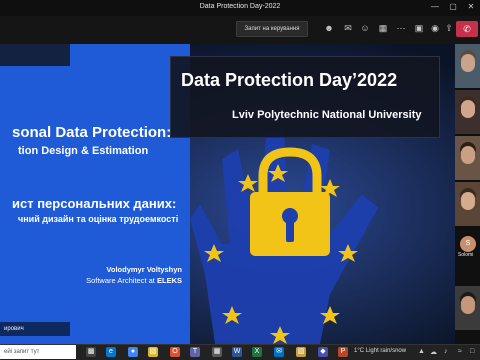 This screenshot has height=360, width=480. What do you see at coordinates (466, 255) in the screenshot?
I see `participant-name: Solomi` at bounding box center [466, 255].